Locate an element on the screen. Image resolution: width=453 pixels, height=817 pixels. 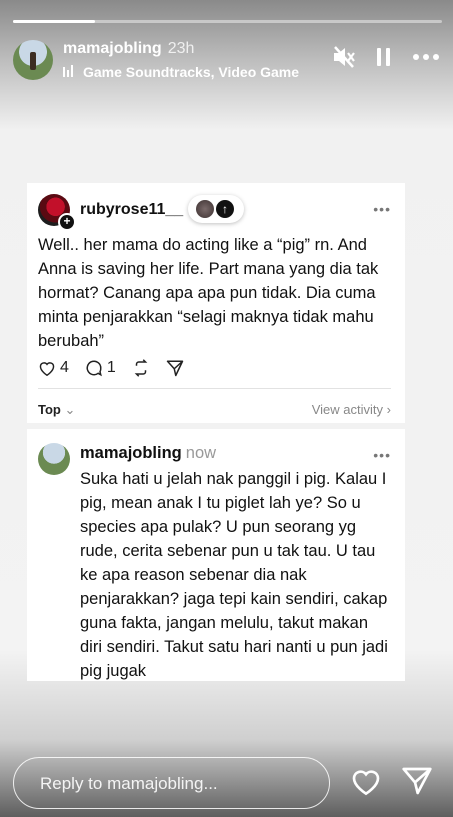
arrow-up-icon: ↑ is located at coordinates (225, 209).